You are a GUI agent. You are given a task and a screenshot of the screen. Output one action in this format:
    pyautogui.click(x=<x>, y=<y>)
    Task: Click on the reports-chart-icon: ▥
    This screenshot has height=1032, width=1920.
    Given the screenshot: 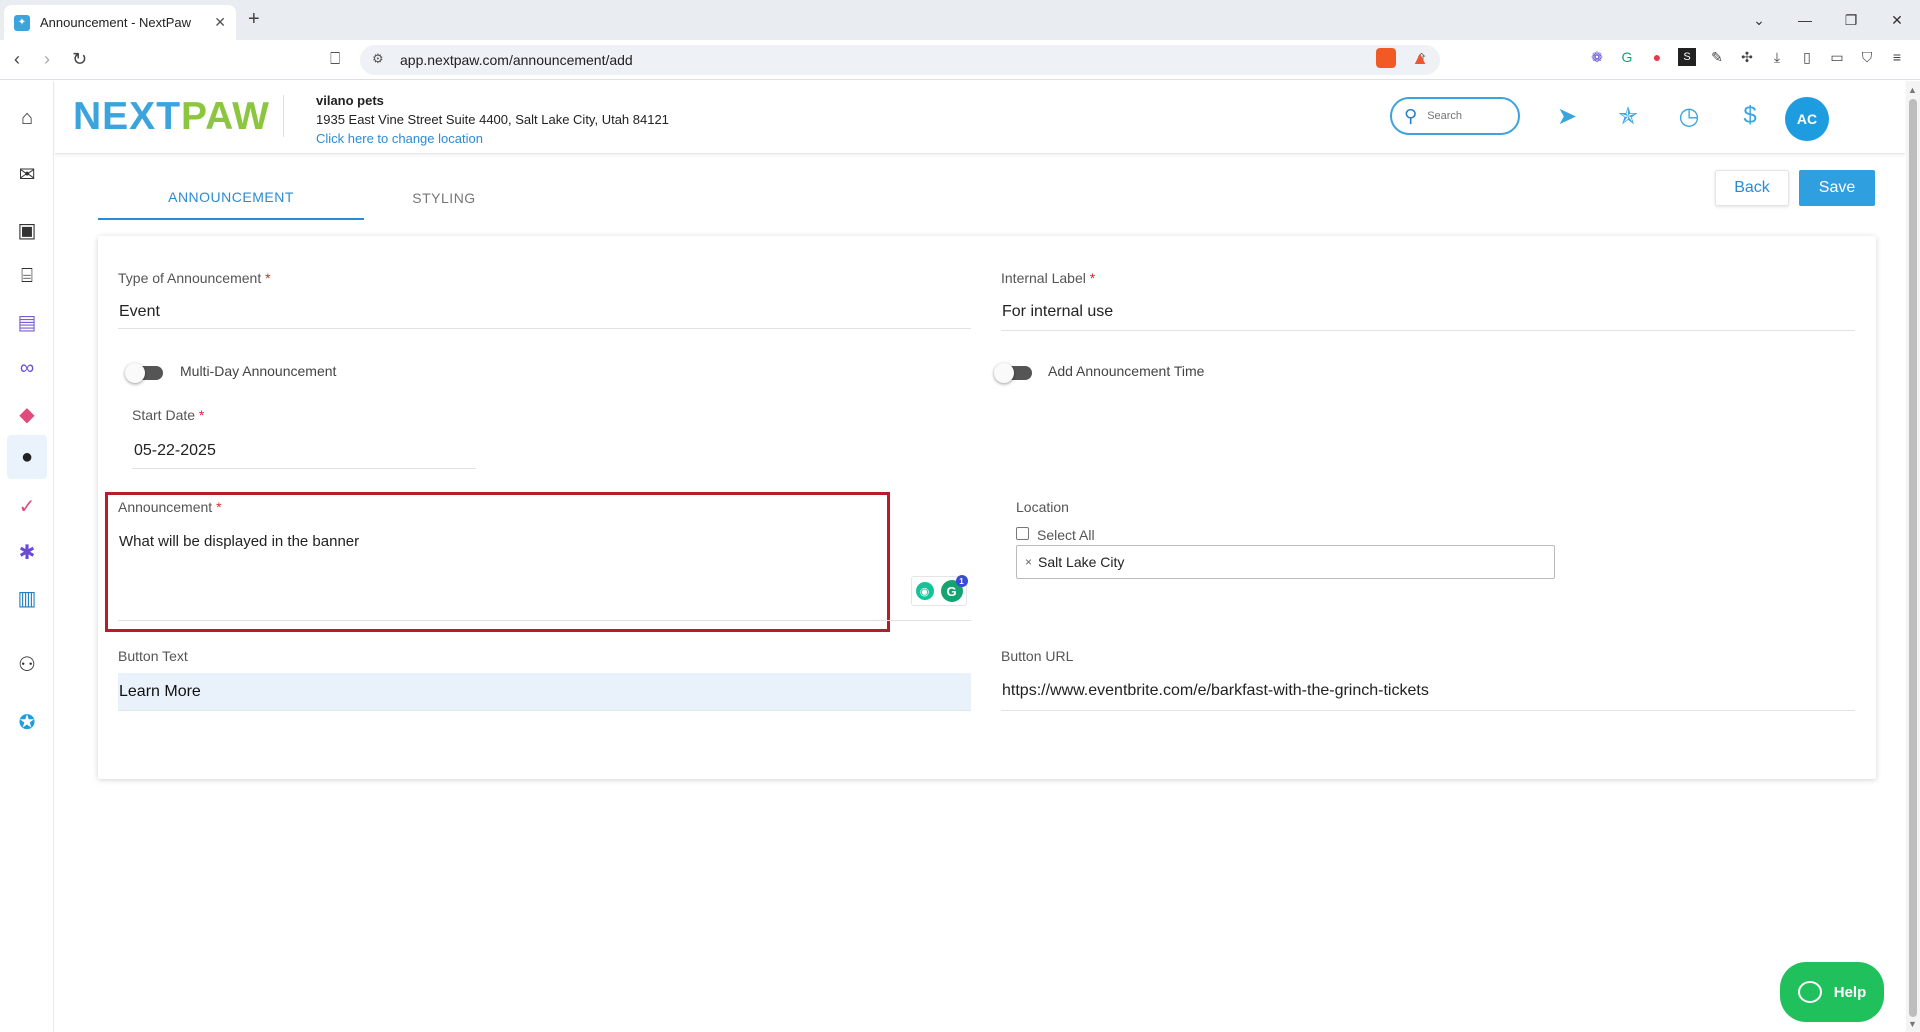 What is the action you would take?
    pyautogui.click(x=27, y=598)
    